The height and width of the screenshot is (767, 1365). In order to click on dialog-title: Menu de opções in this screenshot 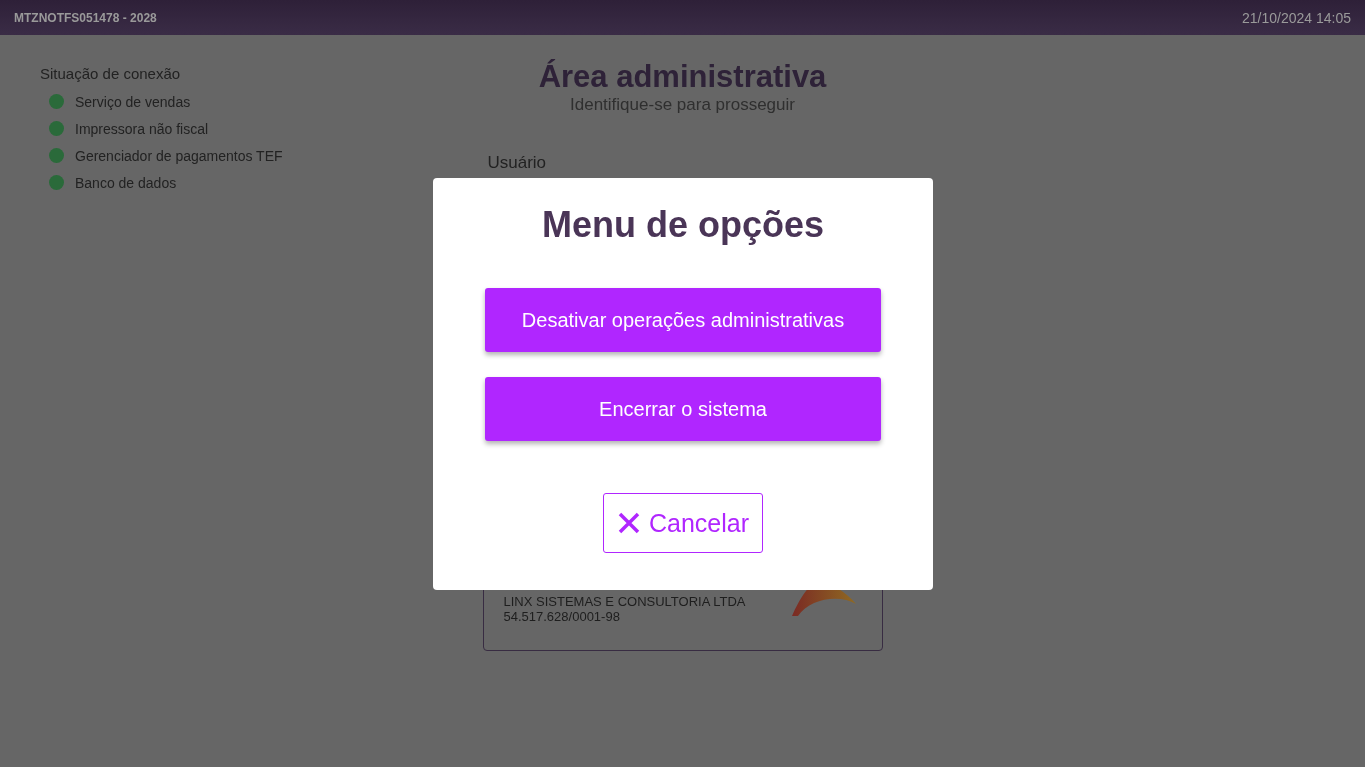, I will do `click(682, 225)`.